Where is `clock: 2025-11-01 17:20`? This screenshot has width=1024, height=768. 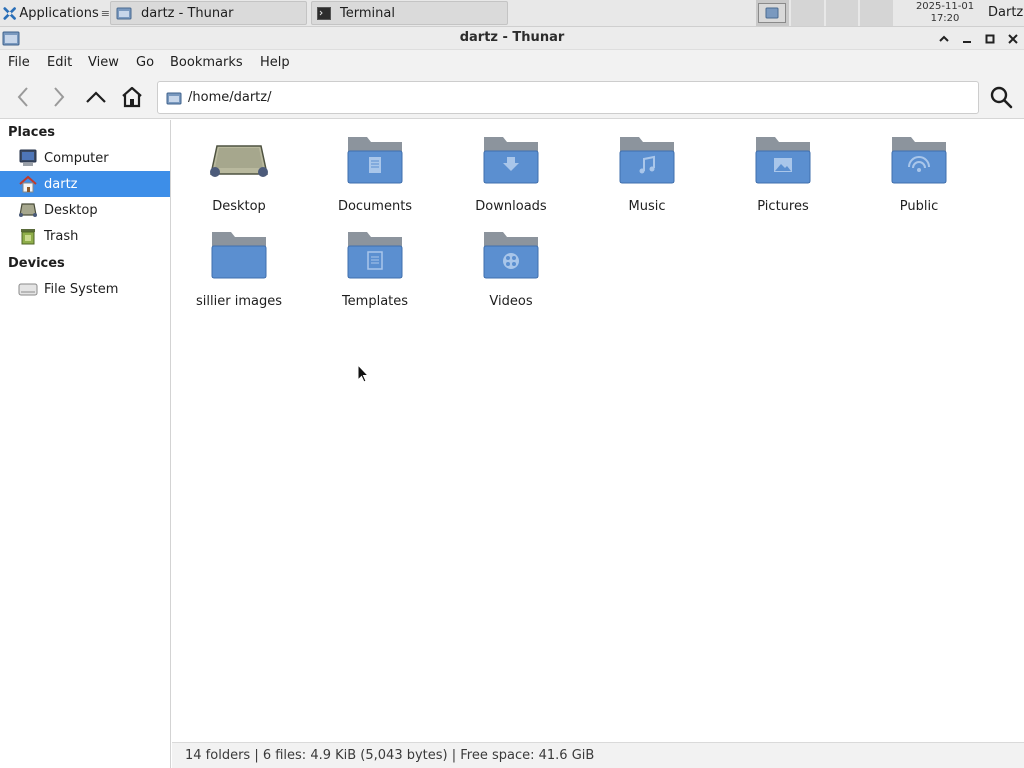 clock: 2025-11-01 17:20 is located at coordinates (945, 13).